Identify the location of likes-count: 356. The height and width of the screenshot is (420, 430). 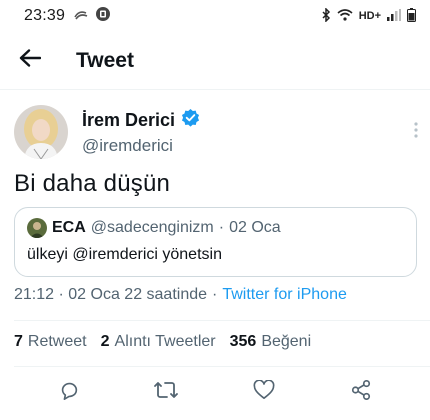
(243, 341).